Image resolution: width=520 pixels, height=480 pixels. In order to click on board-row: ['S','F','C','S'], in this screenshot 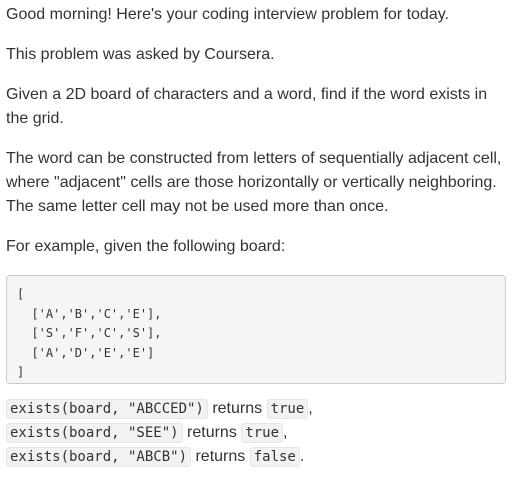, I will do `click(89, 333)`.